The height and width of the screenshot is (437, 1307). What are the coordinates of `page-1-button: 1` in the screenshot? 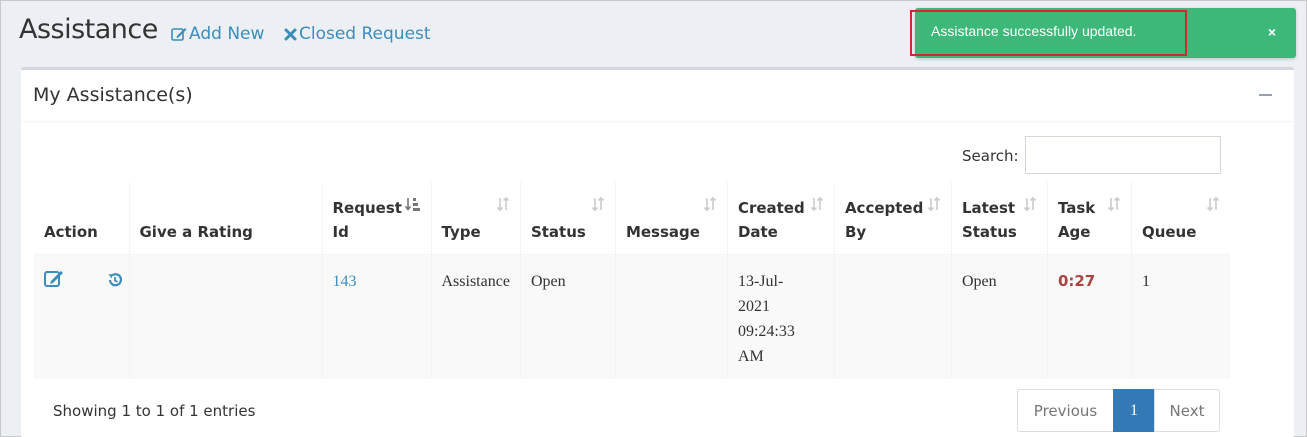 It's located at (1134, 410).